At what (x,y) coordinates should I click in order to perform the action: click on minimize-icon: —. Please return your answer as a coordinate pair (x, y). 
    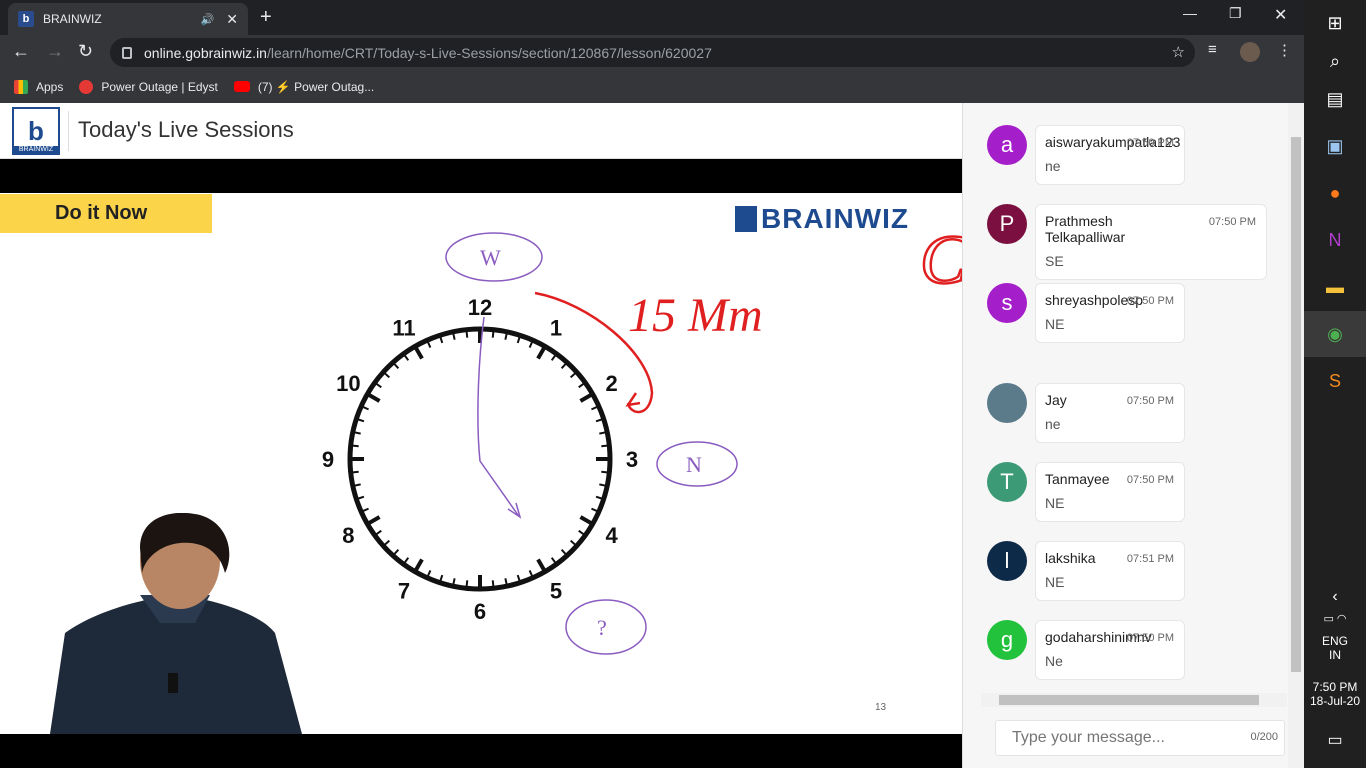
    Looking at the image, I should click on (1190, 13).